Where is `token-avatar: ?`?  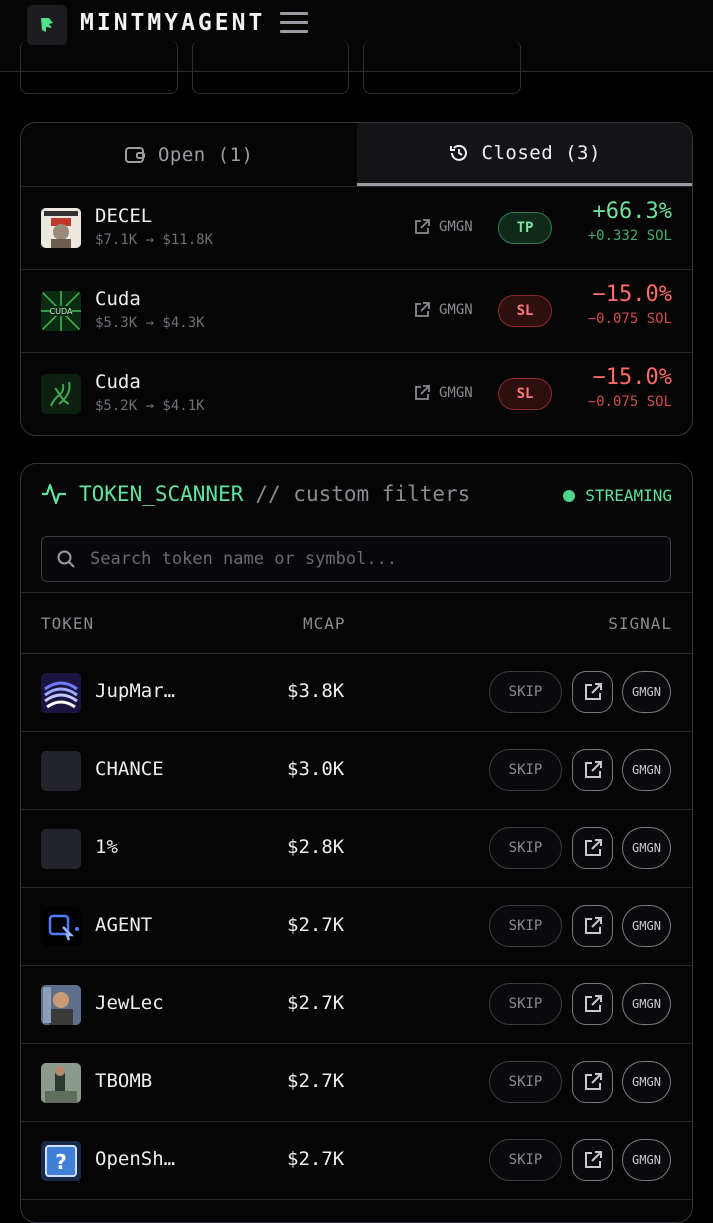 token-avatar: ? is located at coordinates (61, 1161).